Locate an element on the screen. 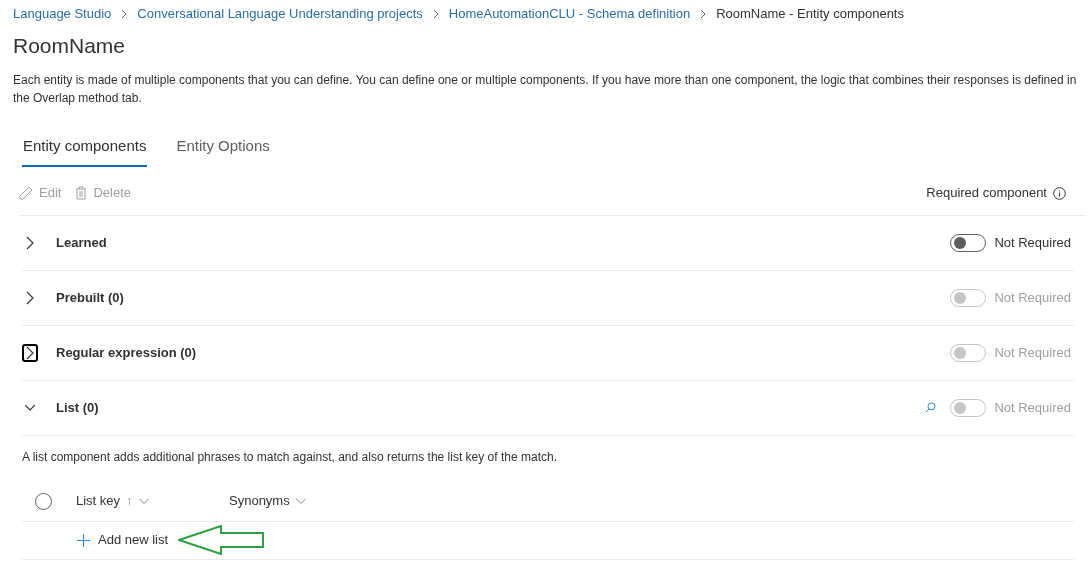  tab: Entity Options is located at coordinates (223, 151).